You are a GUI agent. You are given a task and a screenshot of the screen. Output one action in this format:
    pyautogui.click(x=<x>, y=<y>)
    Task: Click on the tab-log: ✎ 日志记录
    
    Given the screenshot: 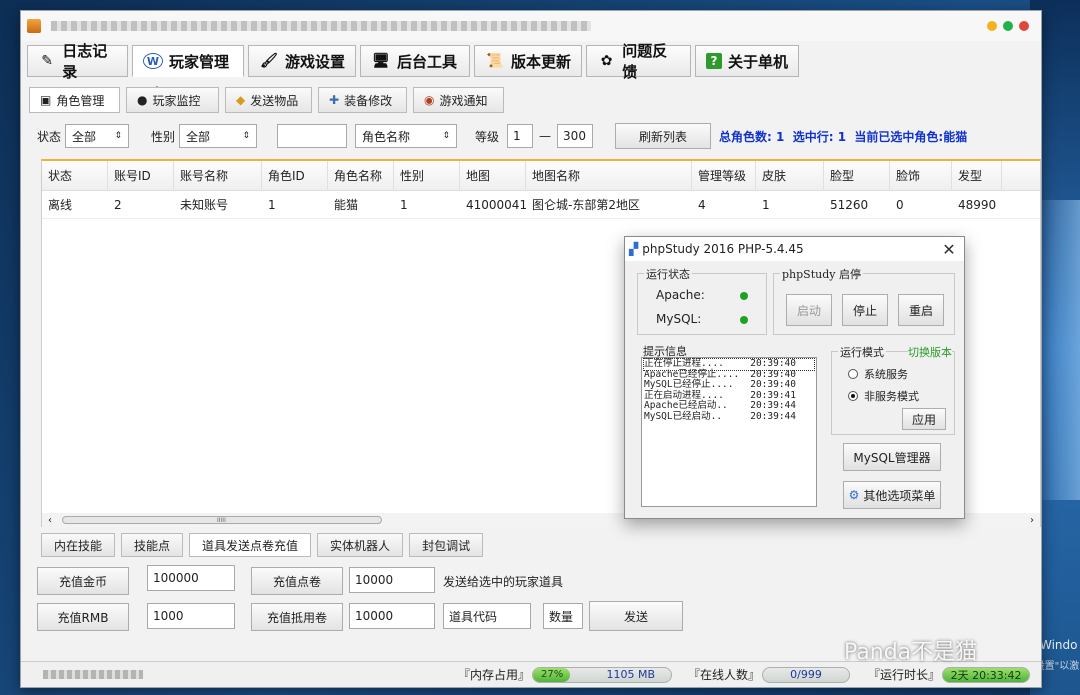 What is the action you would take?
    pyautogui.click(x=77, y=61)
    